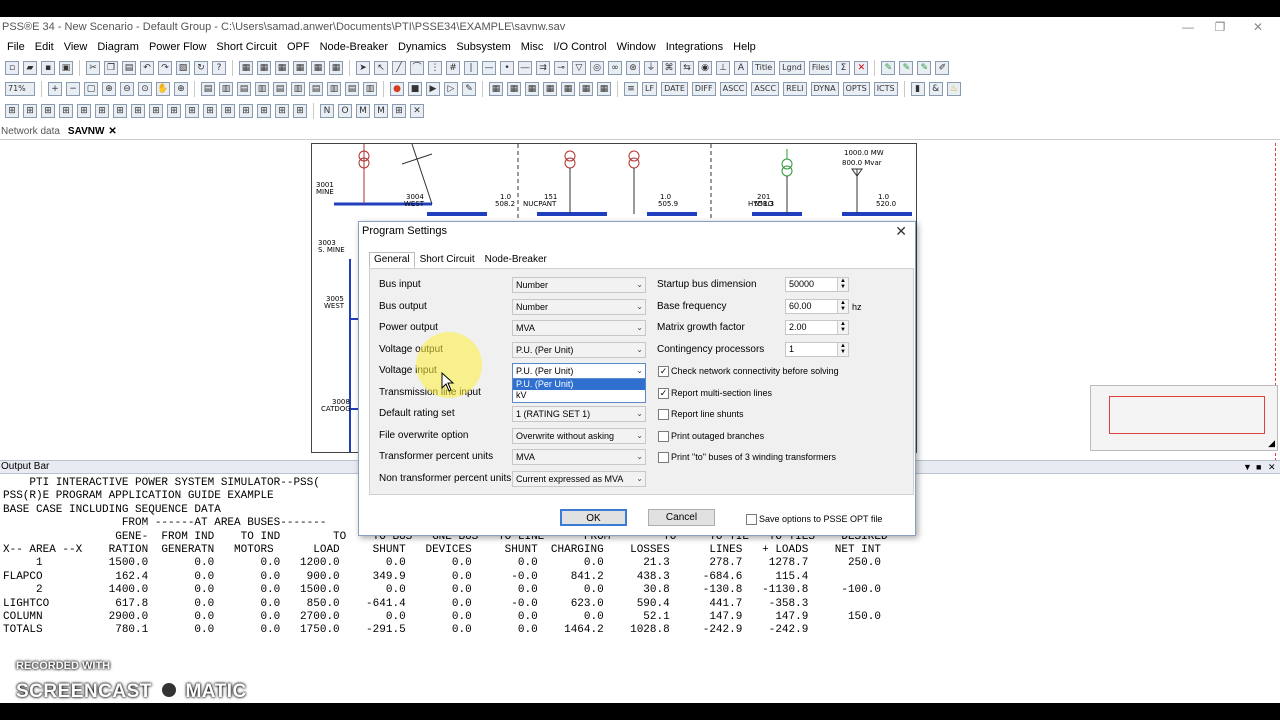 This screenshot has height=720, width=1280. Describe the element at coordinates (663, 436) in the screenshot. I see `print-outaged-branches-checkbox` at that location.